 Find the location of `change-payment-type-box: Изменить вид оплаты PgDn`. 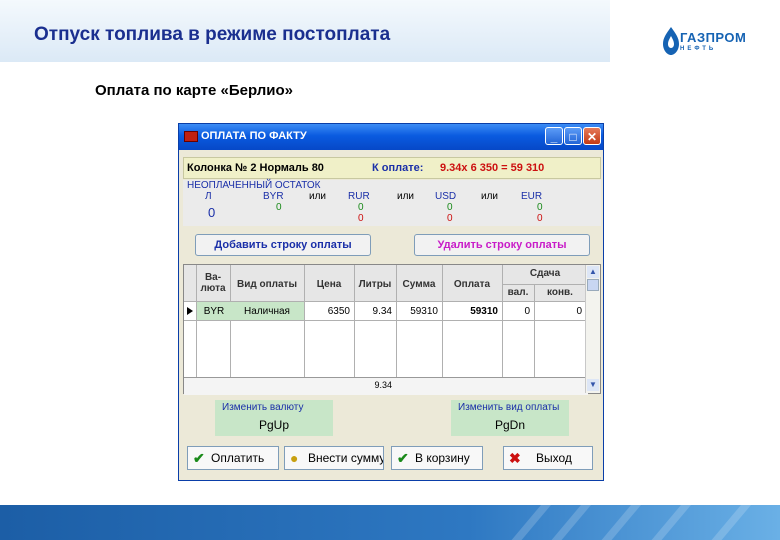

change-payment-type-box: Изменить вид оплаты PgDn is located at coordinates (510, 418).